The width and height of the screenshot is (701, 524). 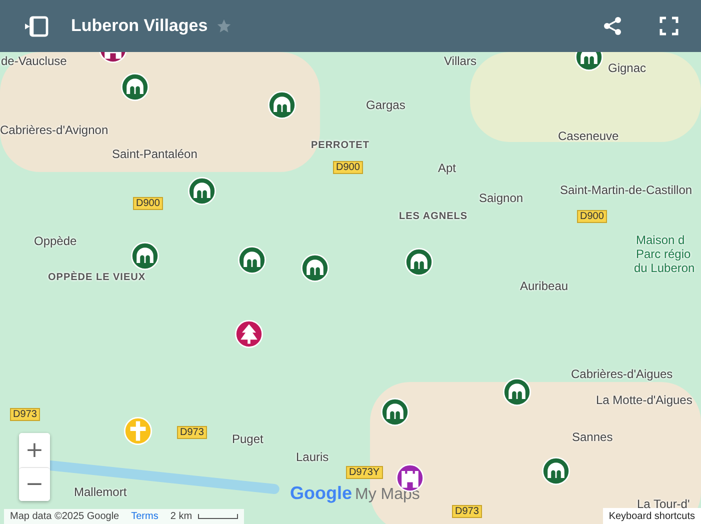 I want to click on scale-label: 2 km, so click(x=181, y=516).